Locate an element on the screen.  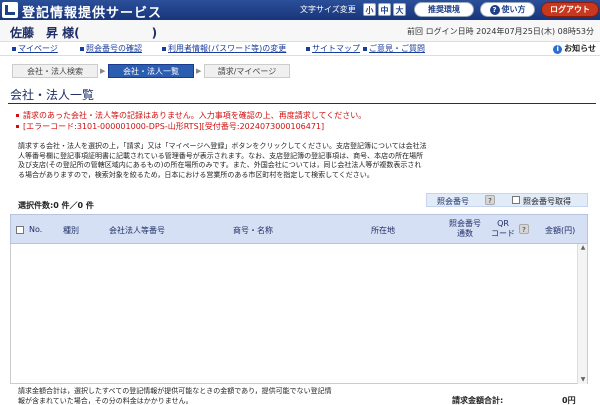
font-size-large-button: 大 is located at coordinates (399, 9).